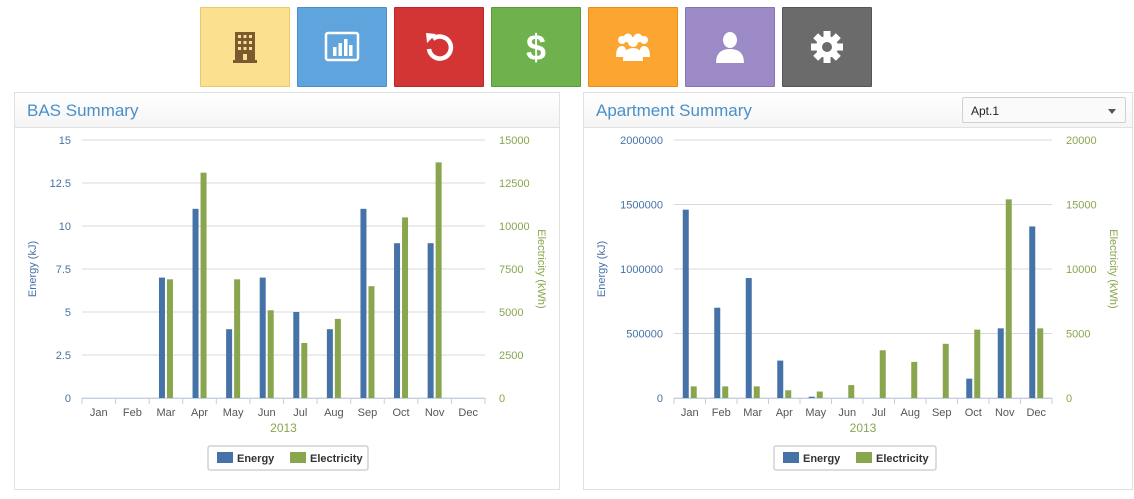 This screenshot has height=499, width=1134. What do you see at coordinates (1081, 141) in the screenshot?
I see `y-right-tick-label: 20000` at bounding box center [1081, 141].